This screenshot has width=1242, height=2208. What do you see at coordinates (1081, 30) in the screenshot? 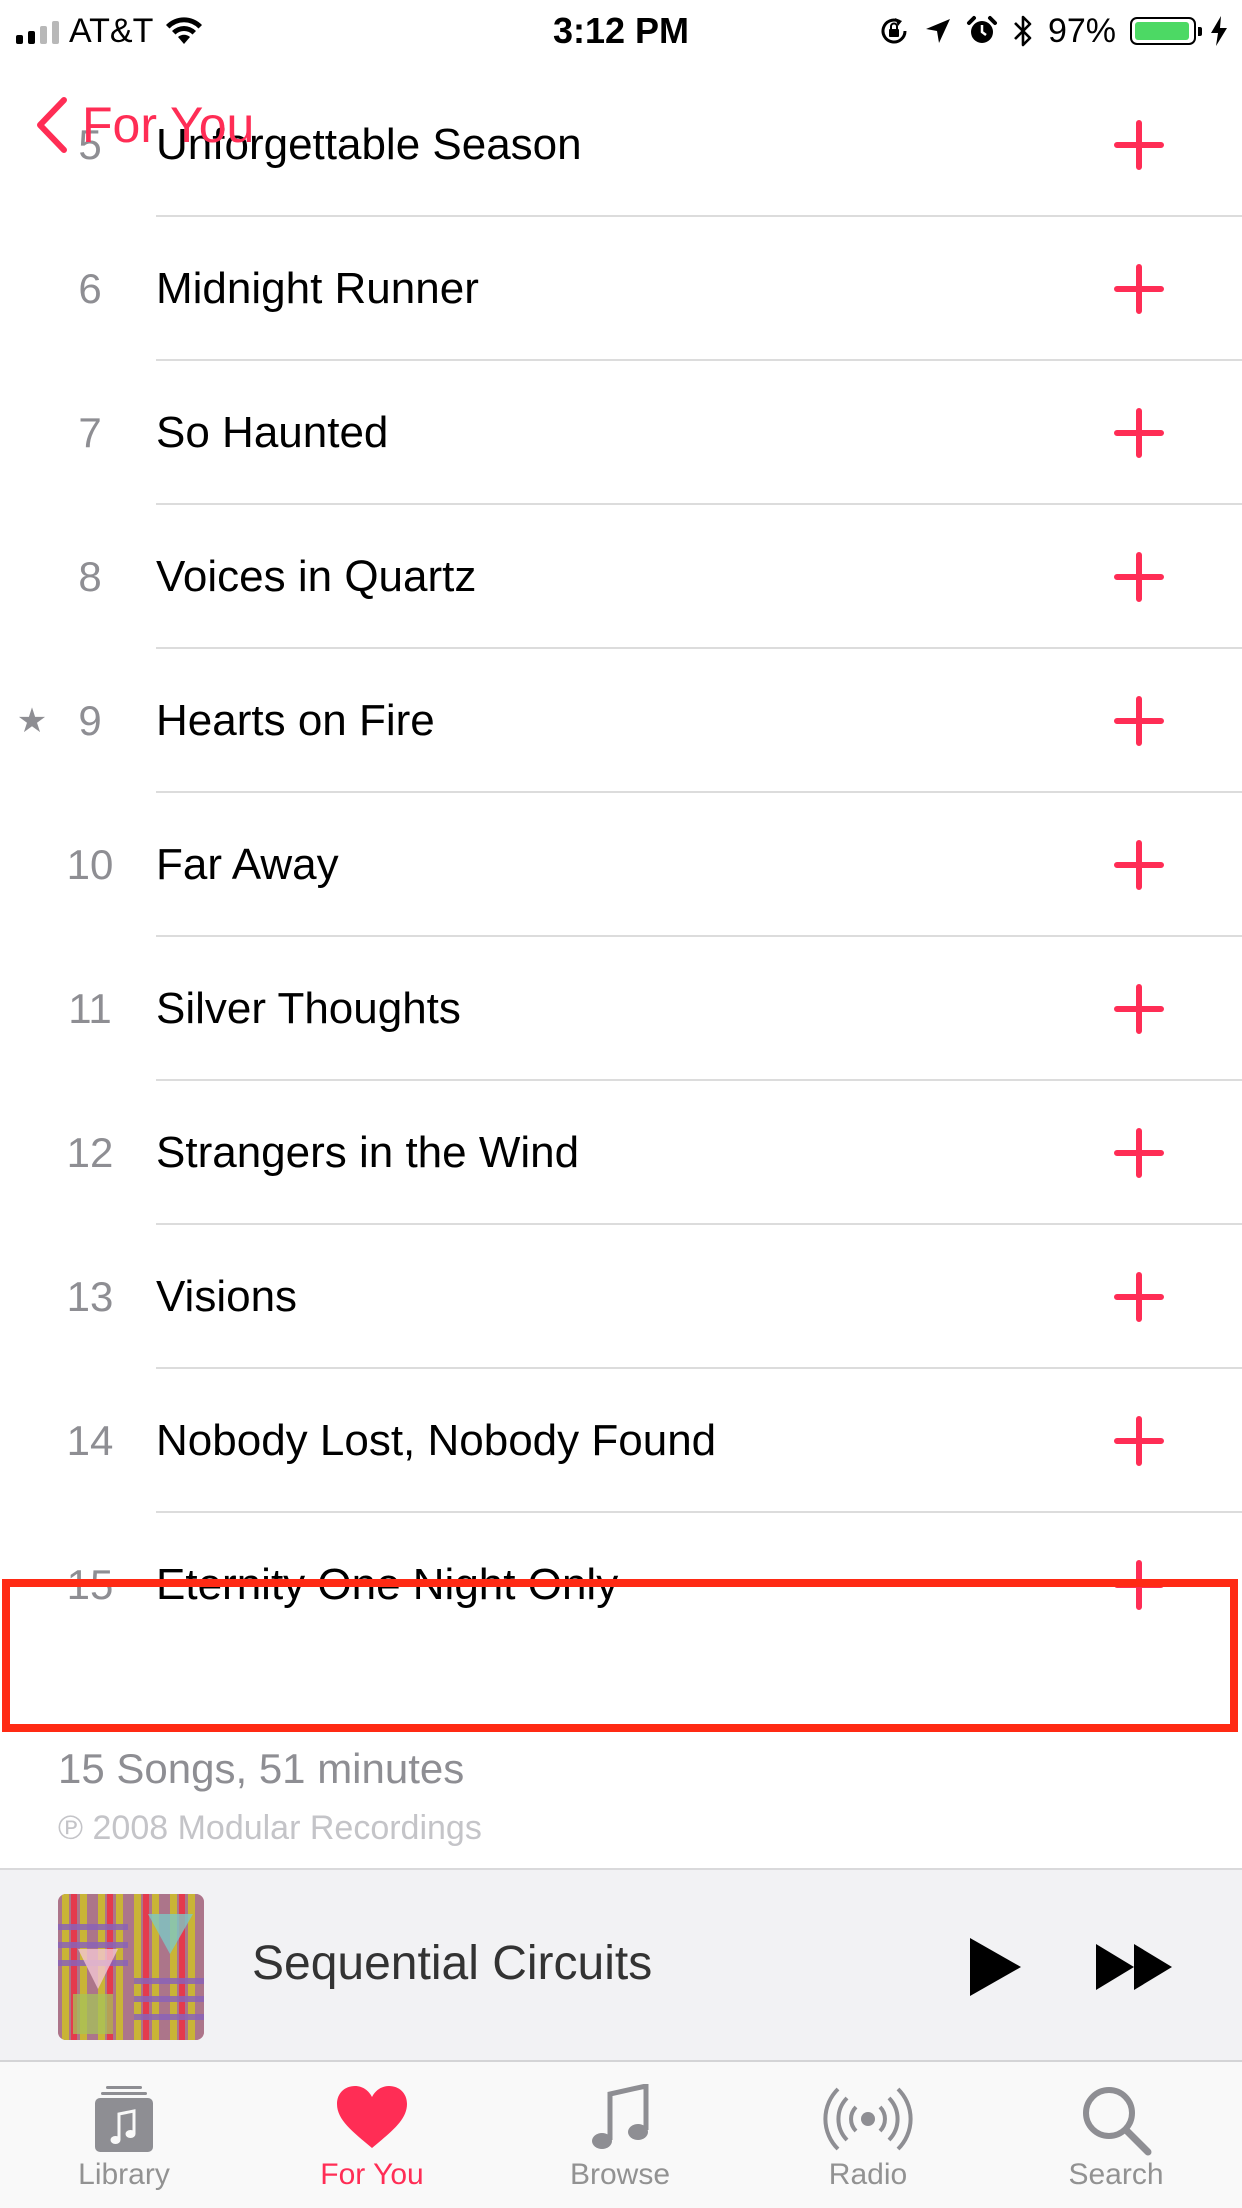
I see `battery-percent: 97%` at bounding box center [1081, 30].